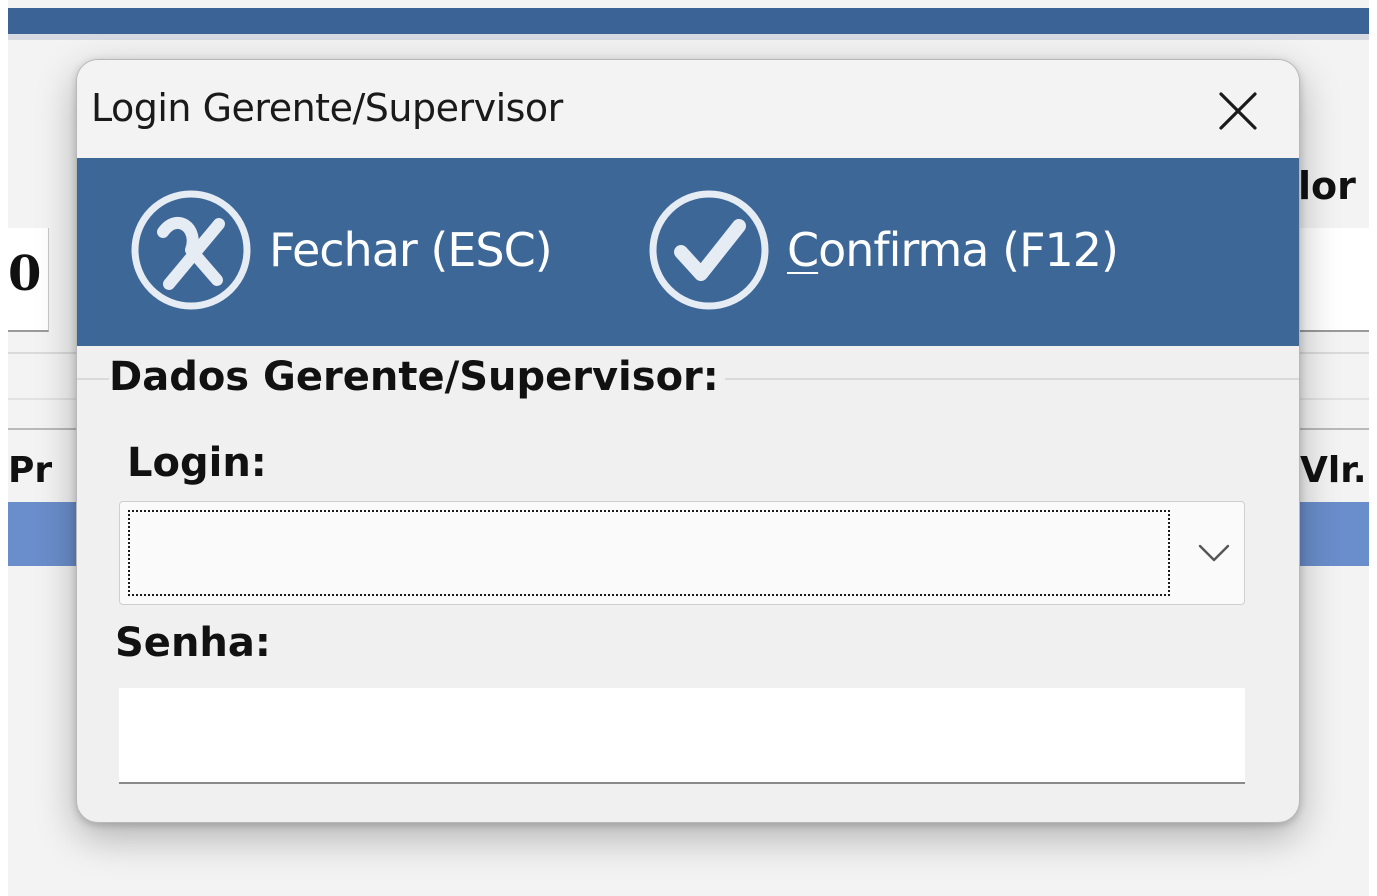 The image size is (1377, 896). I want to click on confirm-button-label: Confirma (F12), so click(953, 250).